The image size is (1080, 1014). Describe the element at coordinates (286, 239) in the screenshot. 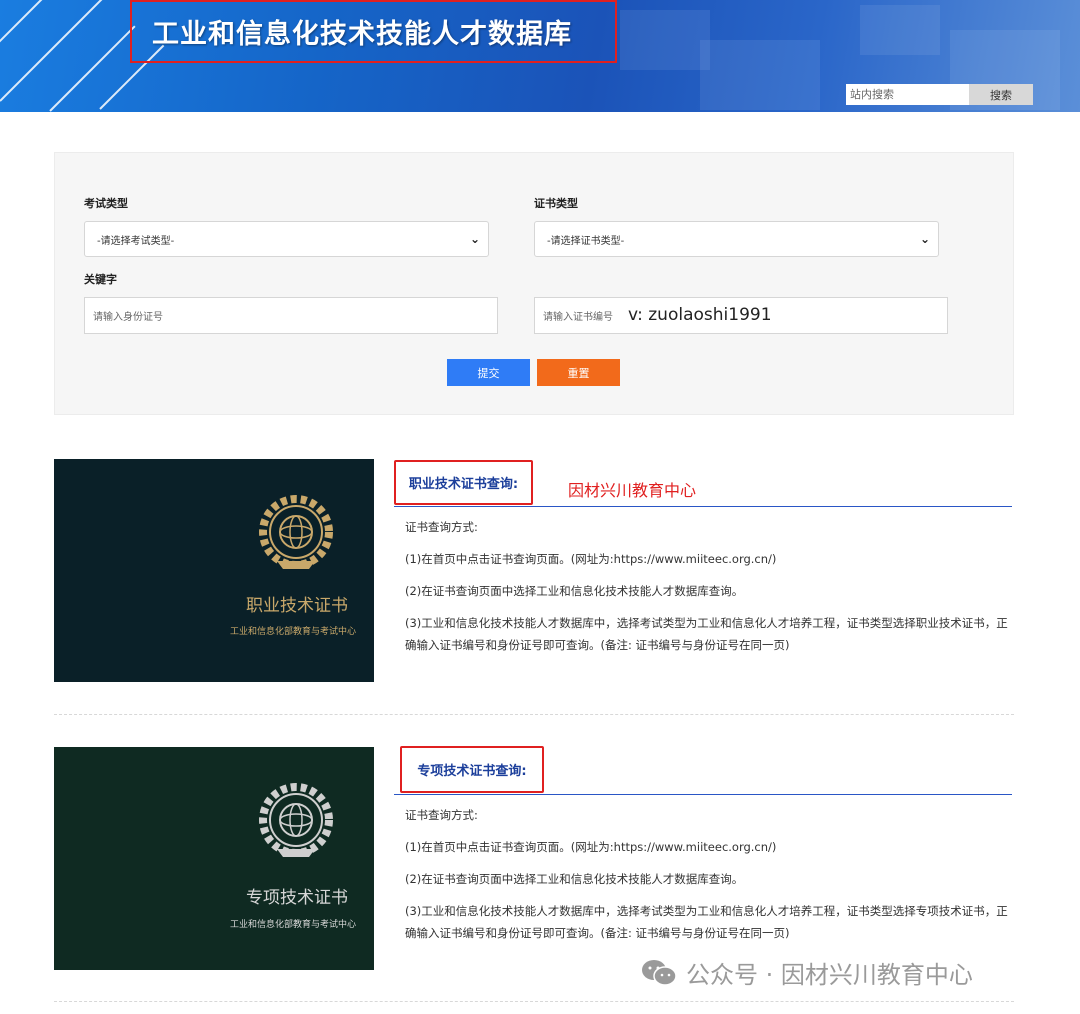

I see `exam-type-select: -请选择考试类型- ⌄` at that location.